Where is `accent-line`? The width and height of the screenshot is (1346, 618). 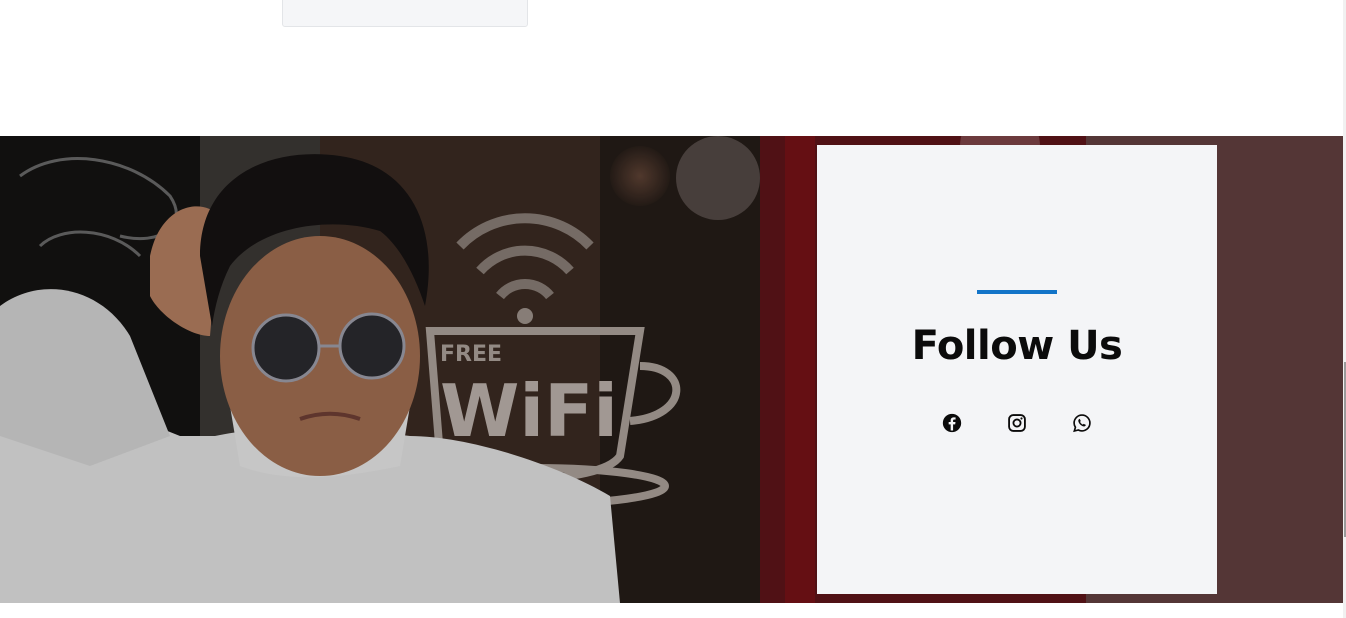 accent-line is located at coordinates (1017, 292).